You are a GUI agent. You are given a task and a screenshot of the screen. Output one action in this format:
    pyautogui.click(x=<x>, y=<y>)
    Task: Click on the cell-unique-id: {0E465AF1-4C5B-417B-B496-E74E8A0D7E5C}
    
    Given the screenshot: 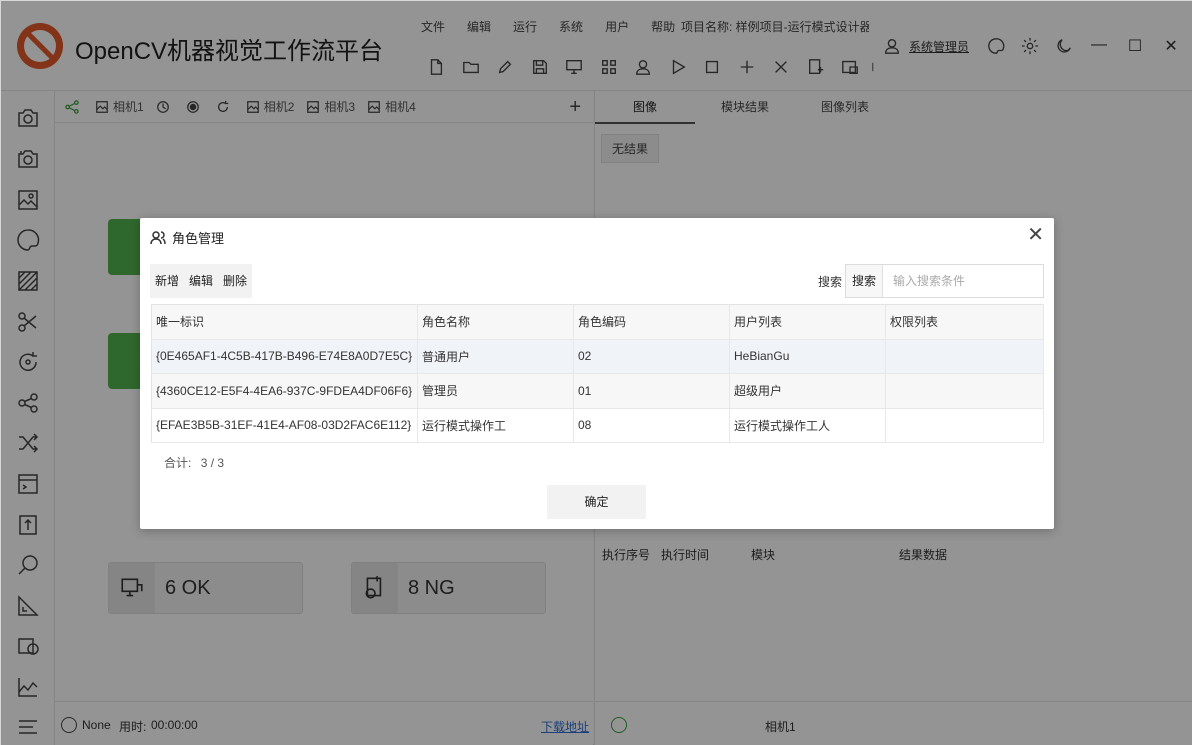 What is the action you would take?
    pyautogui.click(x=284, y=356)
    